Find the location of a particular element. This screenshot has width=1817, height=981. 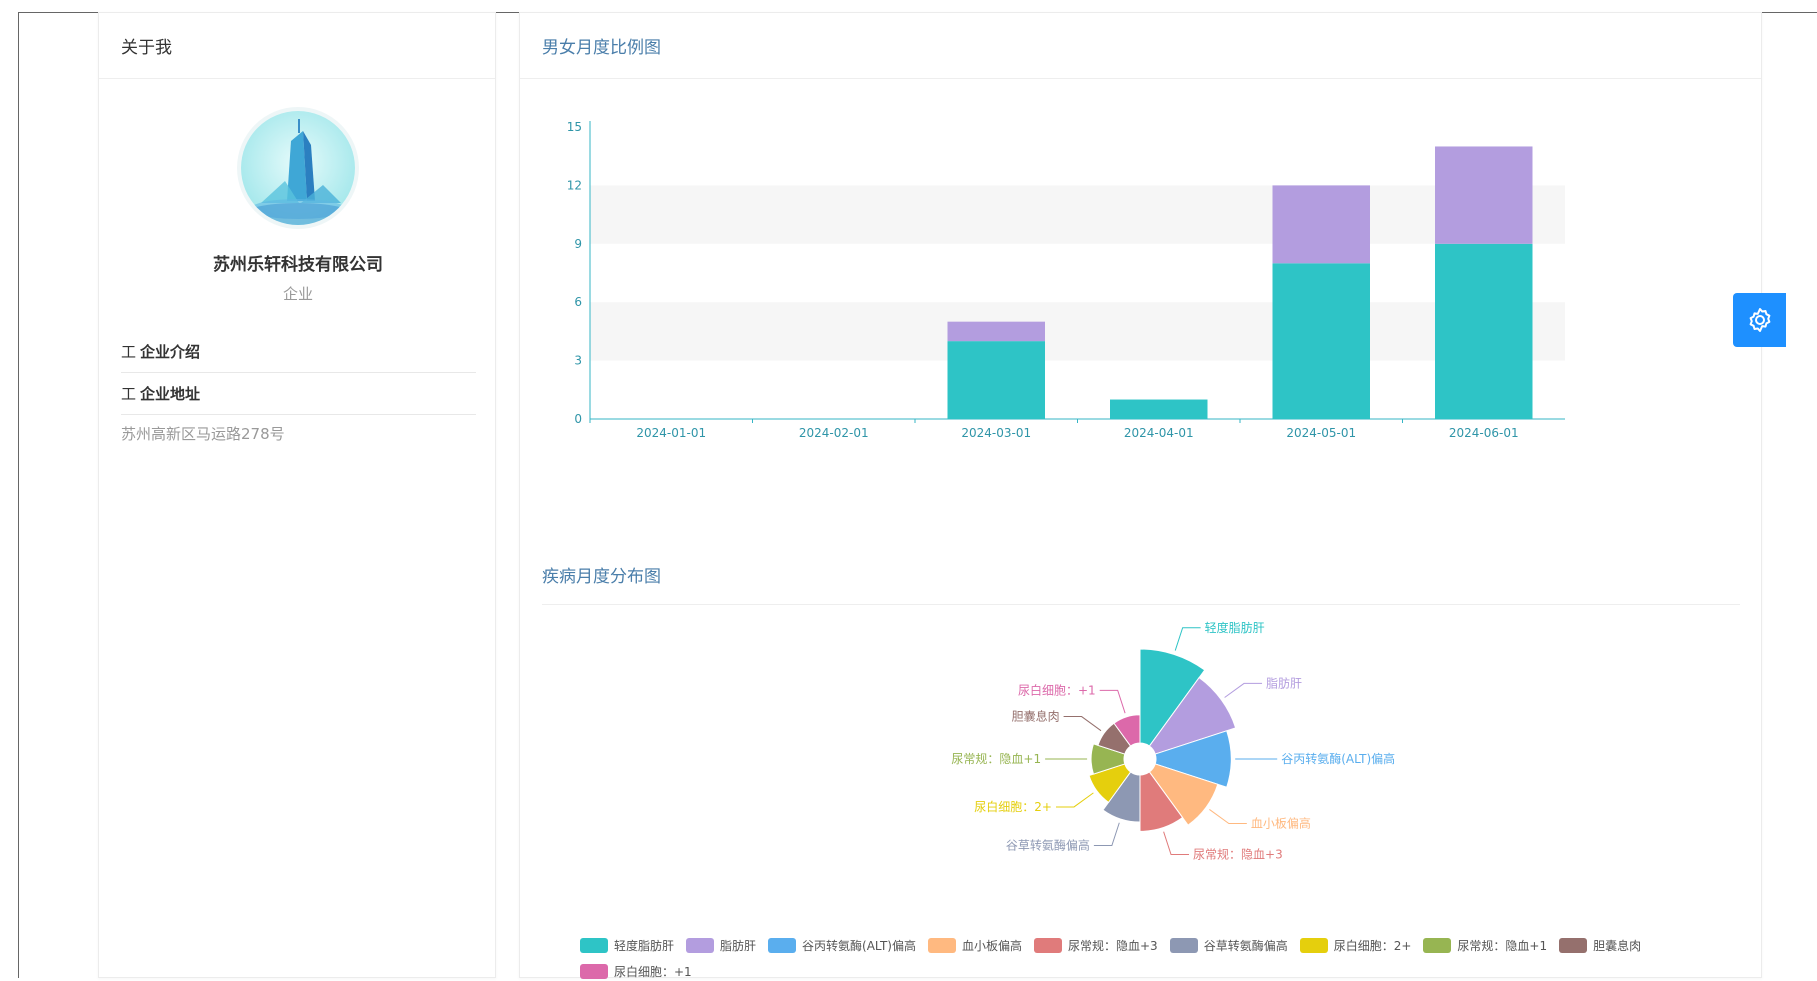

legend-item: 谷丙转氨酶(ALT)偏高 is located at coordinates (842, 945).